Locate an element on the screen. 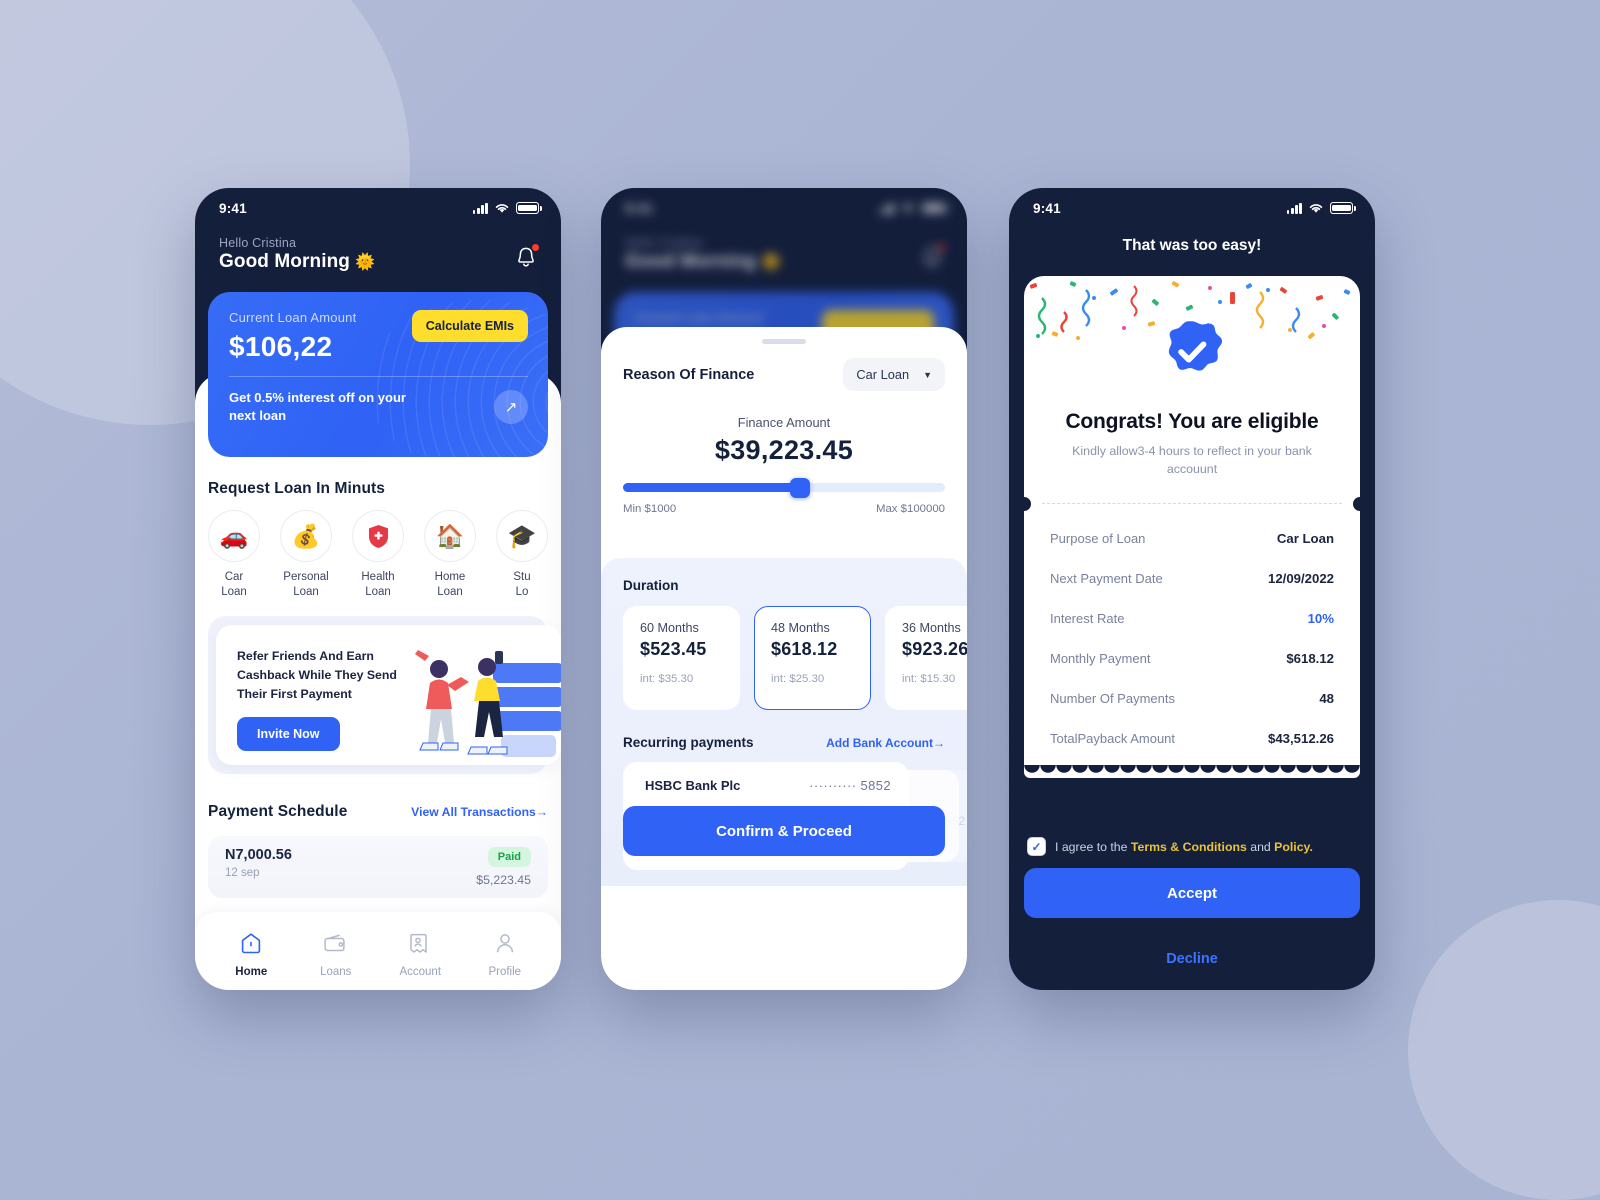 This screenshot has width=1600, height=1200. invite-now-button: Invite Now is located at coordinates (288, 734).